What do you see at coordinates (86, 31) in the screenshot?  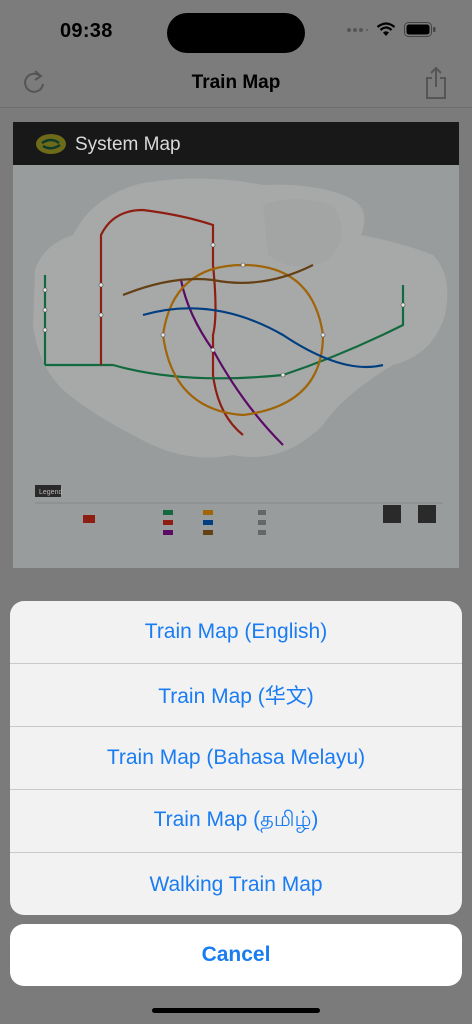 I see `status-time: 09:38` at bounding box center [86, 31].